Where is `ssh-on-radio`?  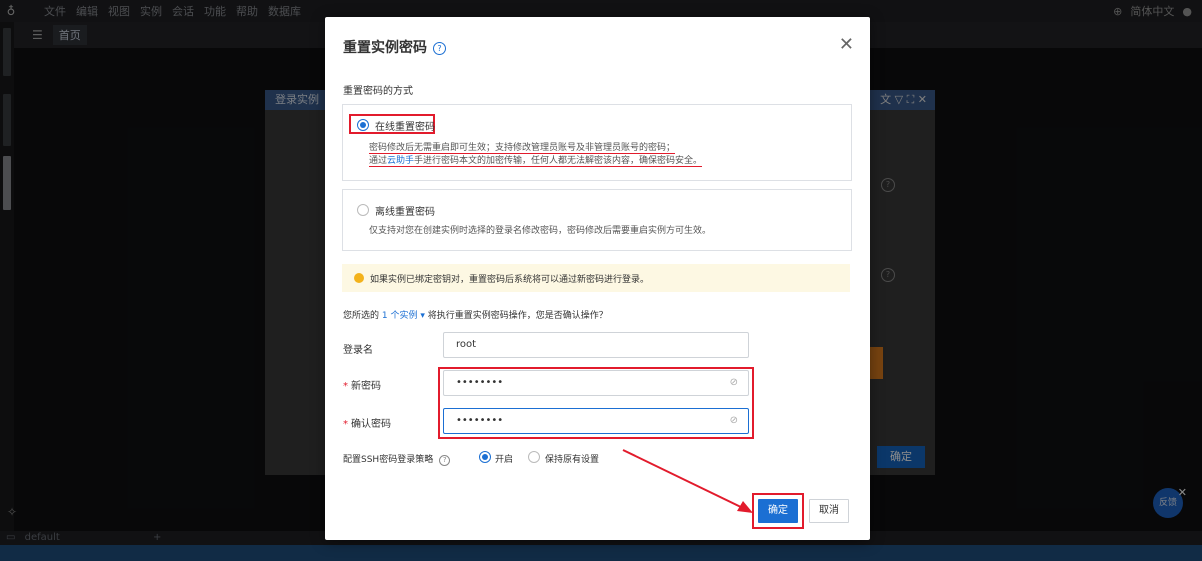
ssh-on-radio is located at coordinates (485, 457).